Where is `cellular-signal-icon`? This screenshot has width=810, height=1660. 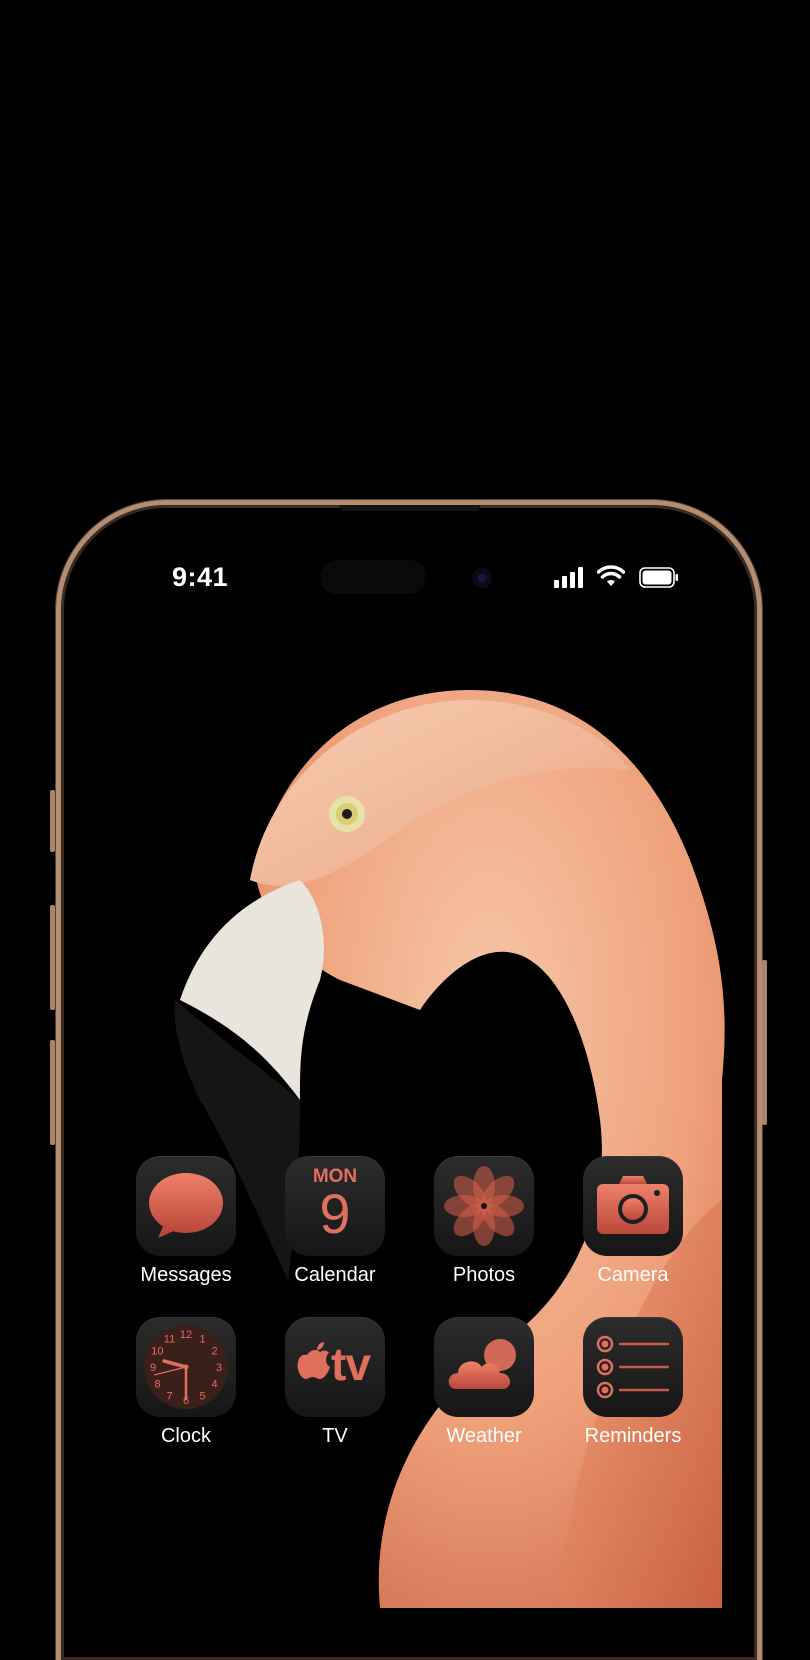
cellular-signal-icon is located at coordinates (570, 577).